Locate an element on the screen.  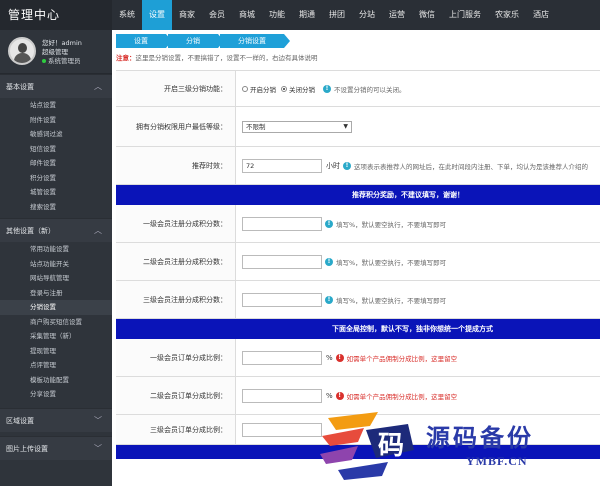
watermark-logo: 码 源码备份 YMBF.CN is located at coordinates (458, 447).